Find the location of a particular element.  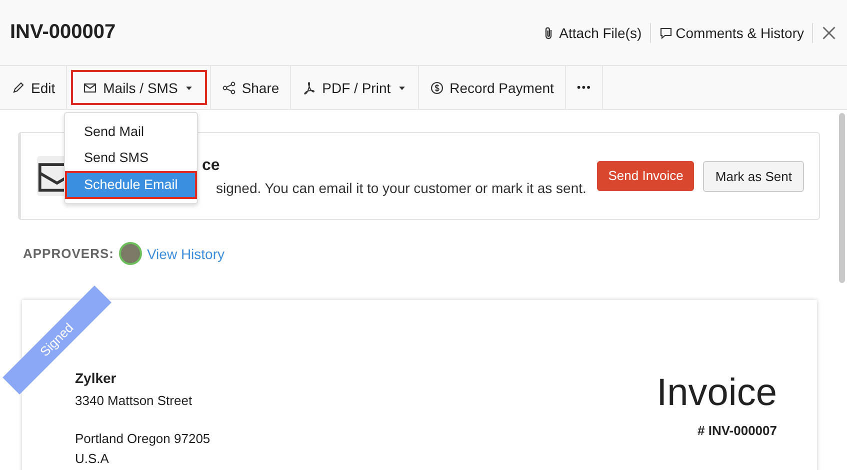

scrollbar-thumb is located at coordinates (842, 198).